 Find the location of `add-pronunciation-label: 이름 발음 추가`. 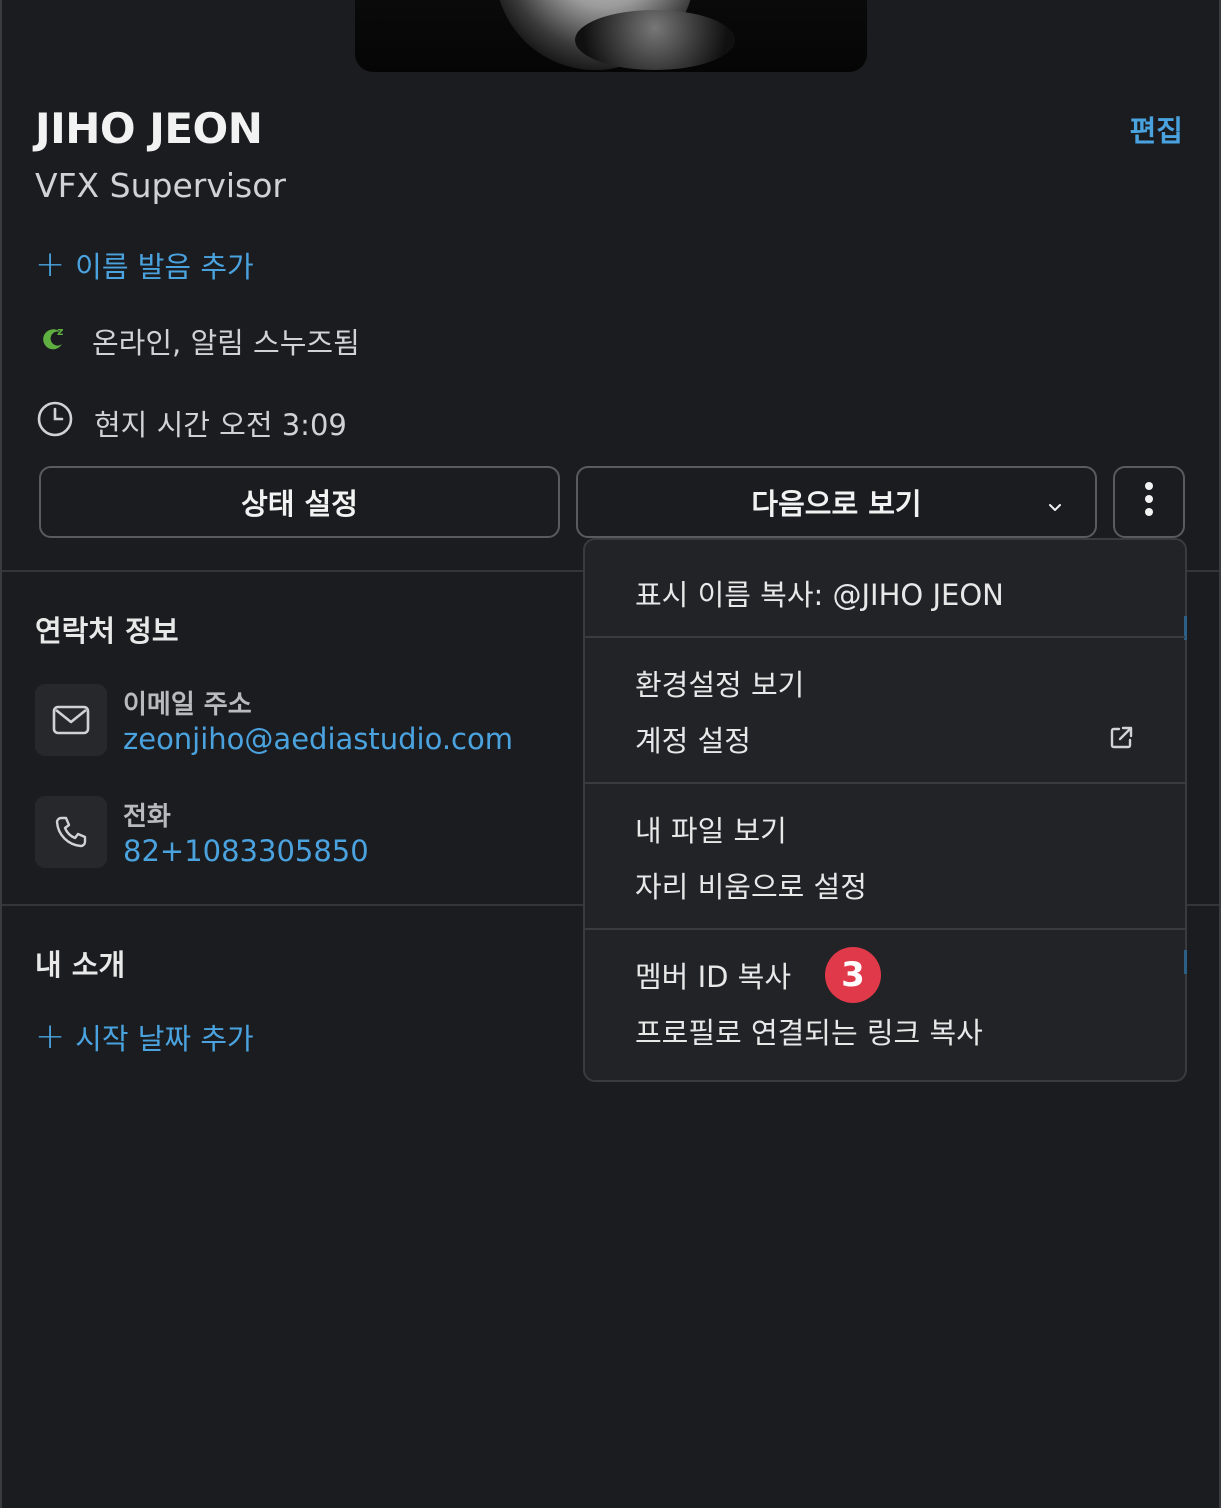

add-pronunciation-label: 이름 발음 추가 is located at coordinates (164, 267).